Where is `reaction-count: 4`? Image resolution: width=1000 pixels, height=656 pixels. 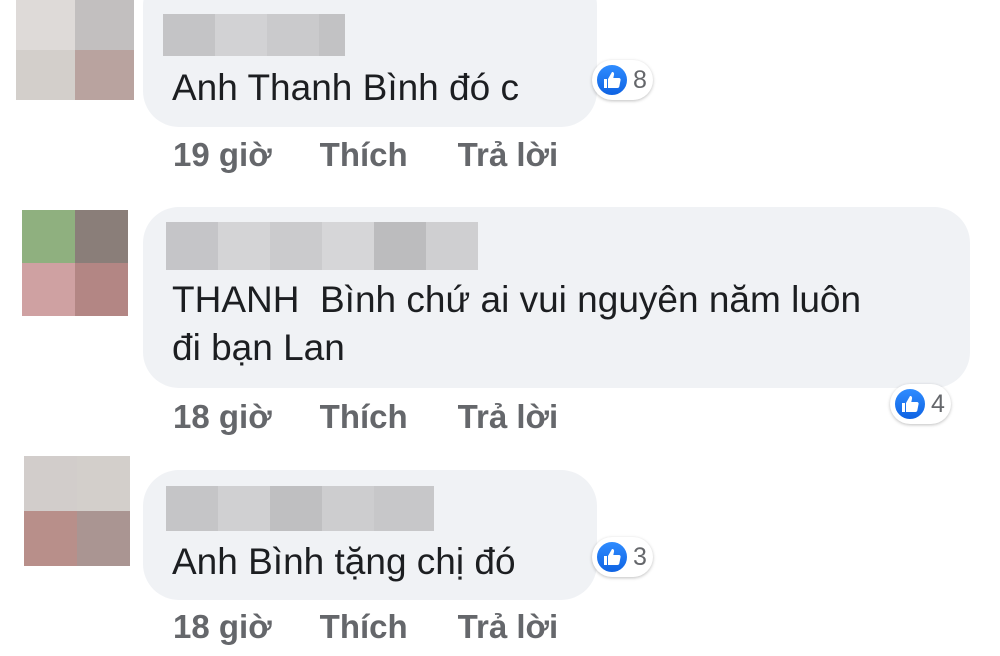 reaction-count: 4 is located at coordinates (938, 403).